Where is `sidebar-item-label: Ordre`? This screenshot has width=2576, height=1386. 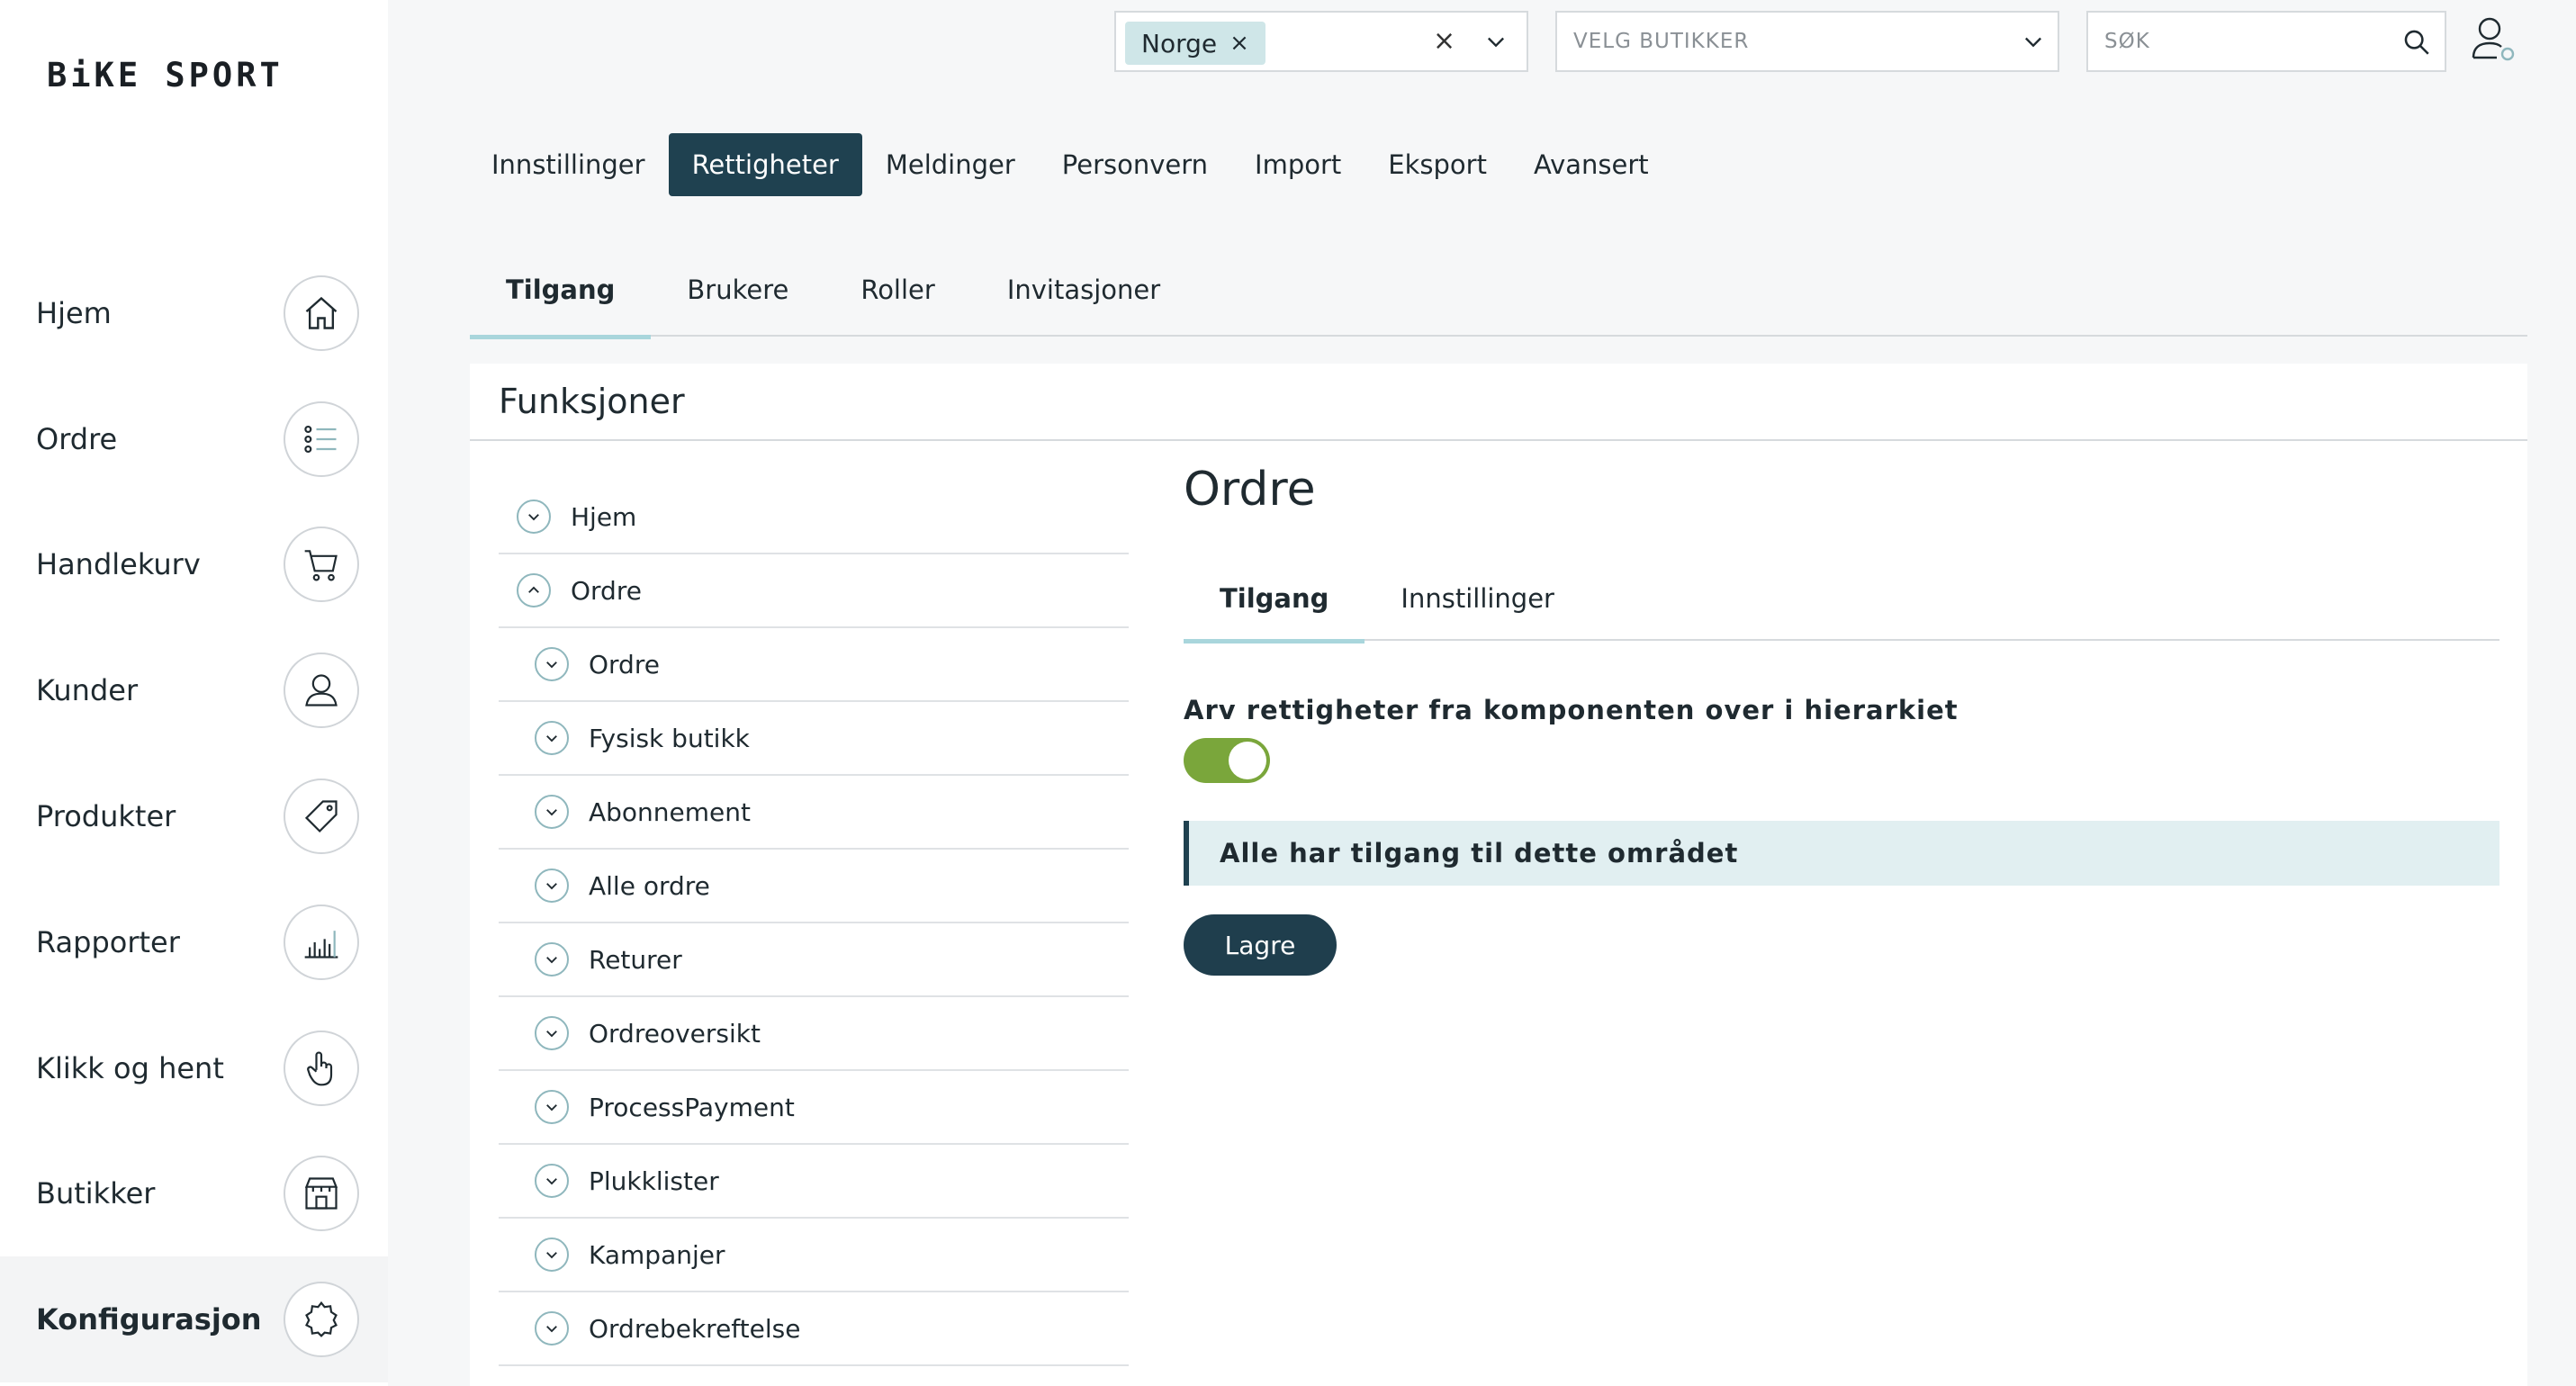
sidebar-item-label: Ordre is located at coordinates (77, 439).